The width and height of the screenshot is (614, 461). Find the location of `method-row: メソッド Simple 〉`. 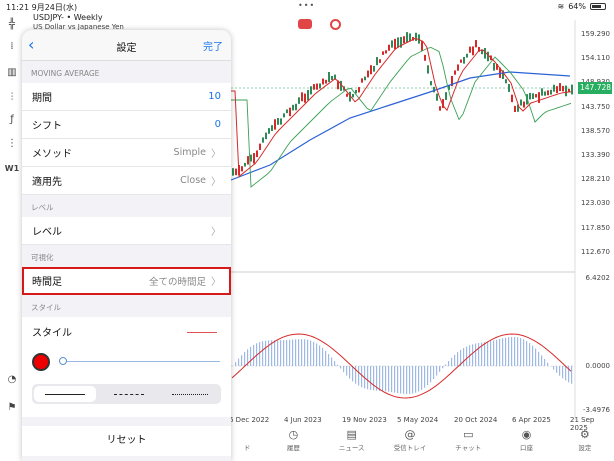

method-row: メソッド Simple 〉 is located at coordinates (126, 153).